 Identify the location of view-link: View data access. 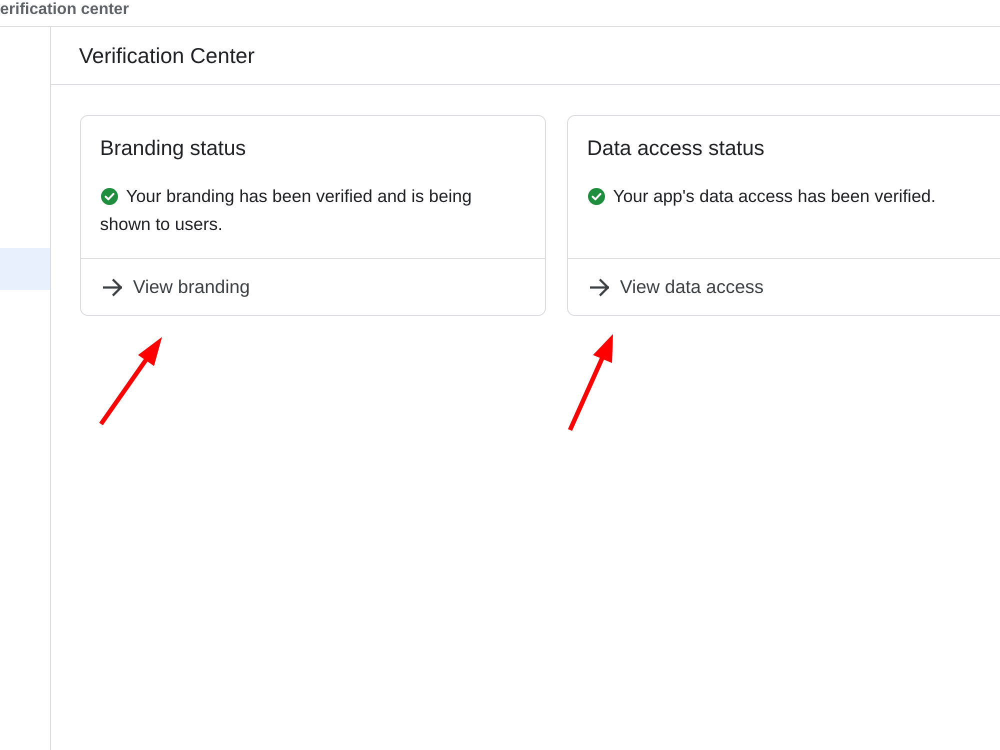
(677, 287).